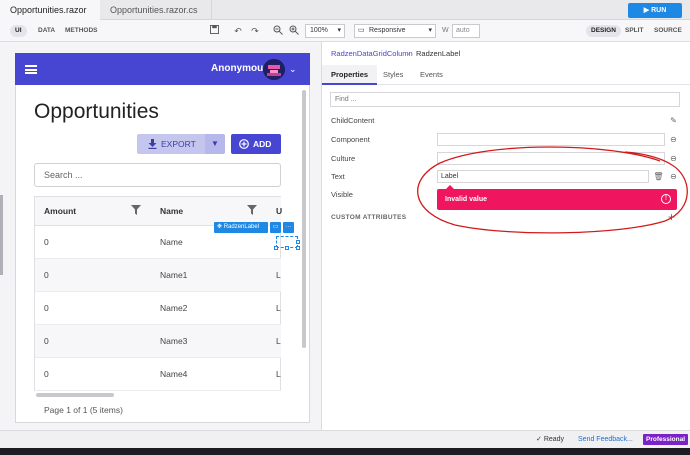 This screenshot has width=690, height=455. Describe the element at coordinates (350, 139) in the screenshot. I see `property-label-component: Component` at that location.